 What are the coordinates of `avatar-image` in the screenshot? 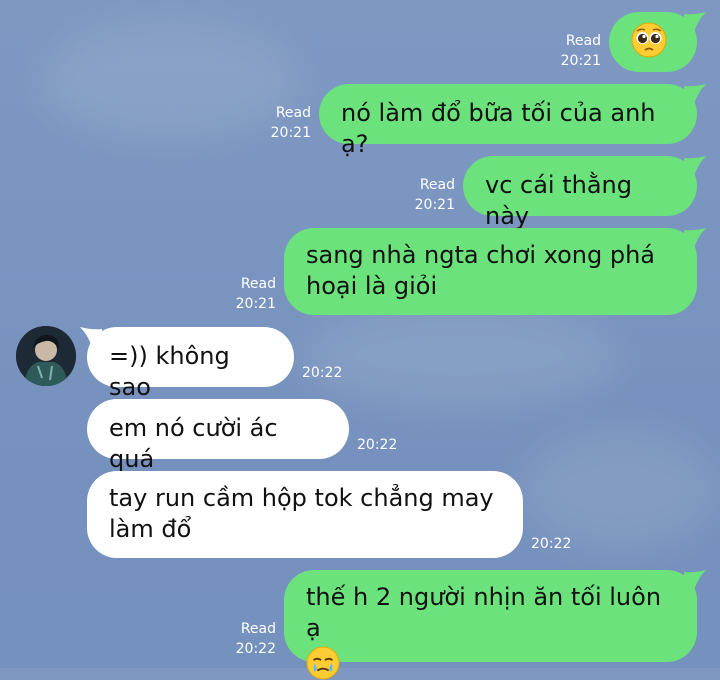 It's located at (46, 356).